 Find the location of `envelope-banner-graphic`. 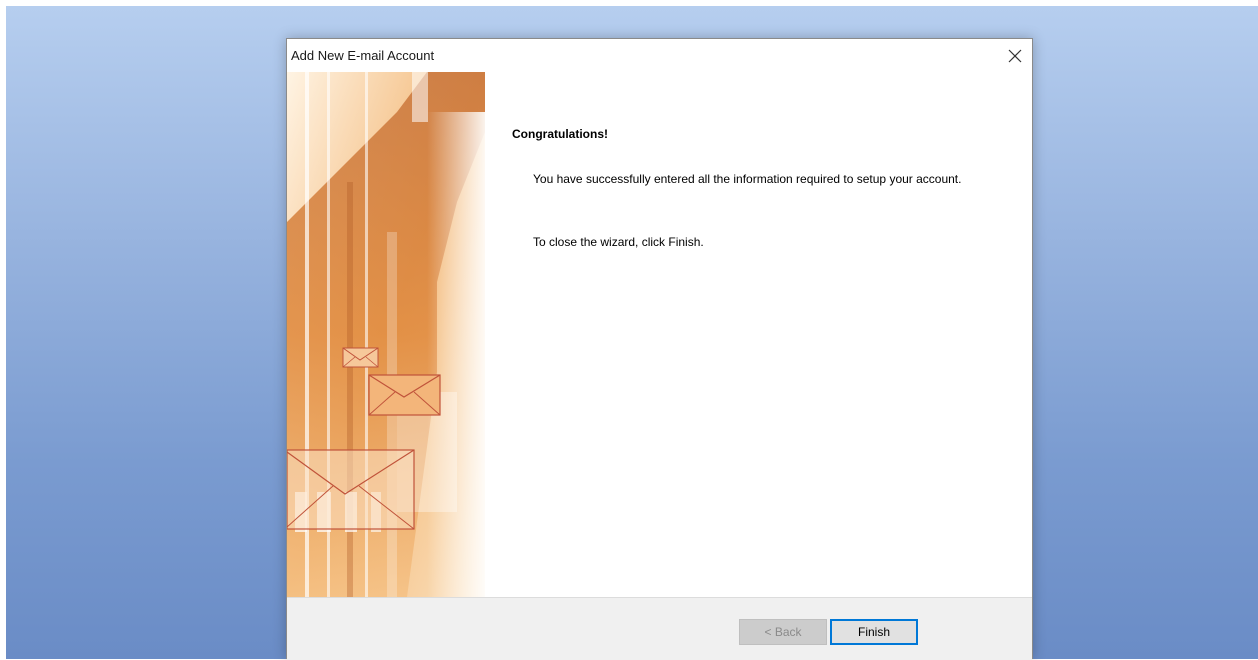

envelope-banner-graphic is located at coordinates (386, 334).